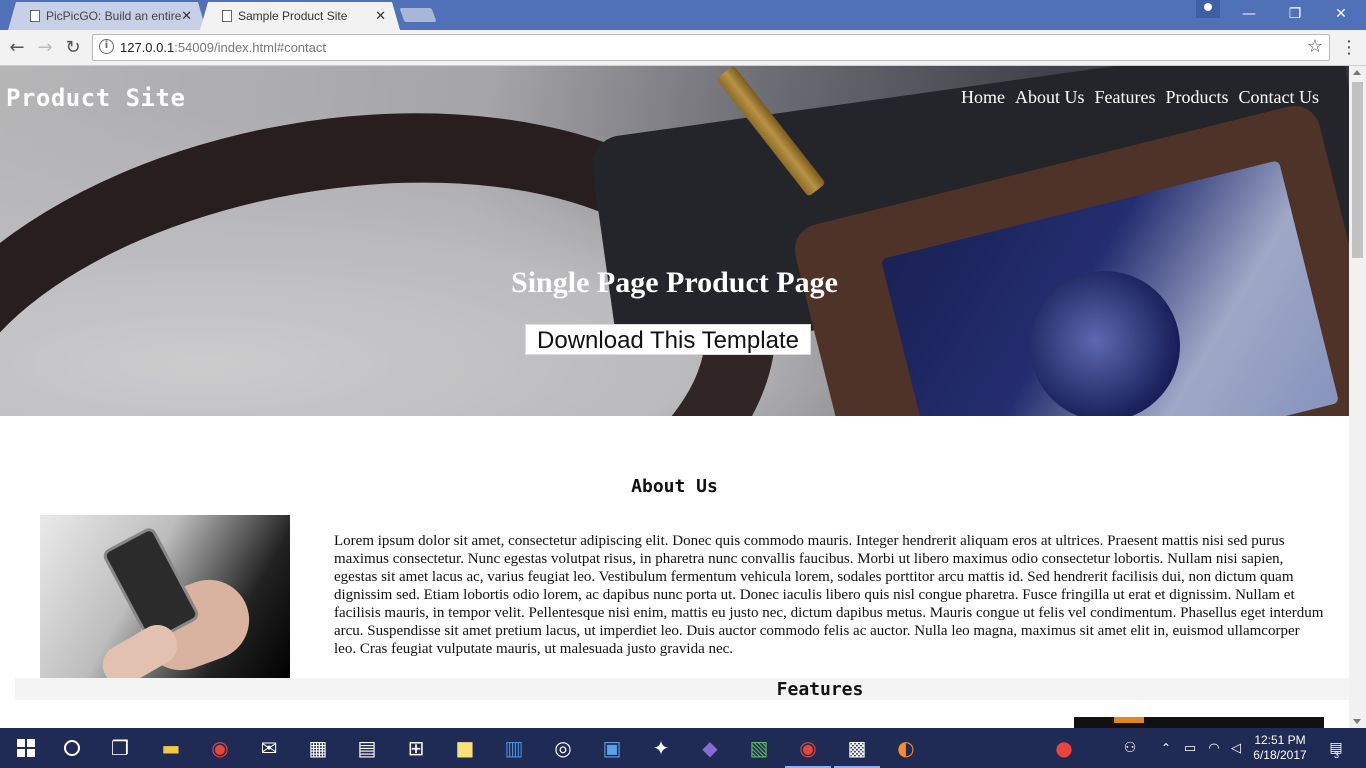 Image resolution: width=1366 pixels, height=768 pixels. What do you see at coordinates (1349, 48) in the screenshot?
I see `browser-menu-icon: ⋮` at bounding box center [1349, 48].